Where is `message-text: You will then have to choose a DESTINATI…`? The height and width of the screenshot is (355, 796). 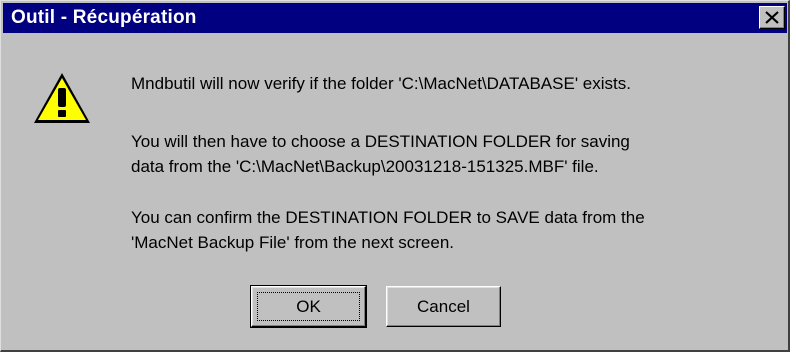
message-text: You will then have to choose a DESTINATI… is located at coordinates (380, 141).